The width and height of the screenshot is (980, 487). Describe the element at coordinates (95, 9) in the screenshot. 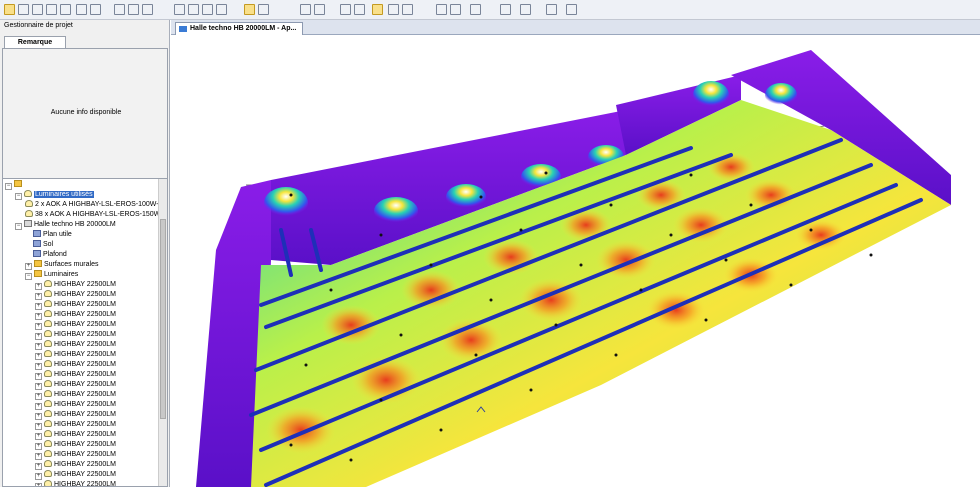

I see `pan-icon` at that location.